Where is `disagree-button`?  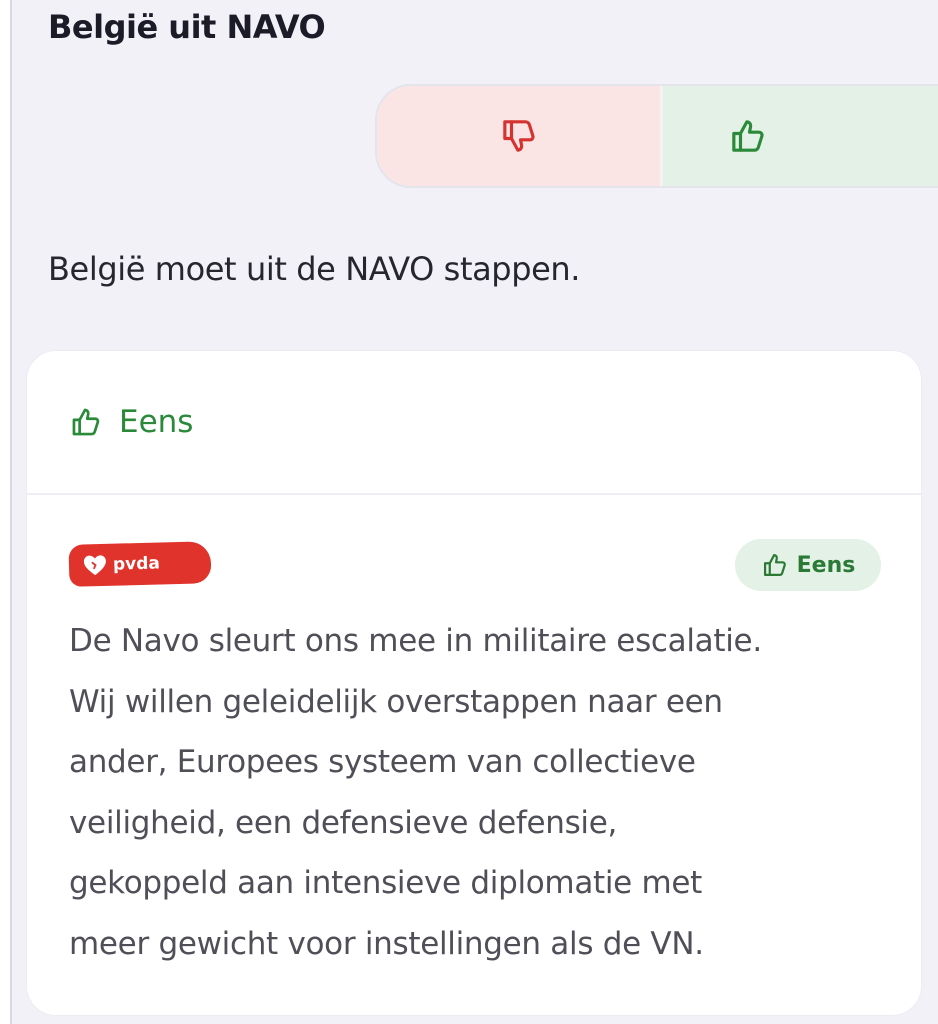 disagree-button is located at coordinates (520, 136).